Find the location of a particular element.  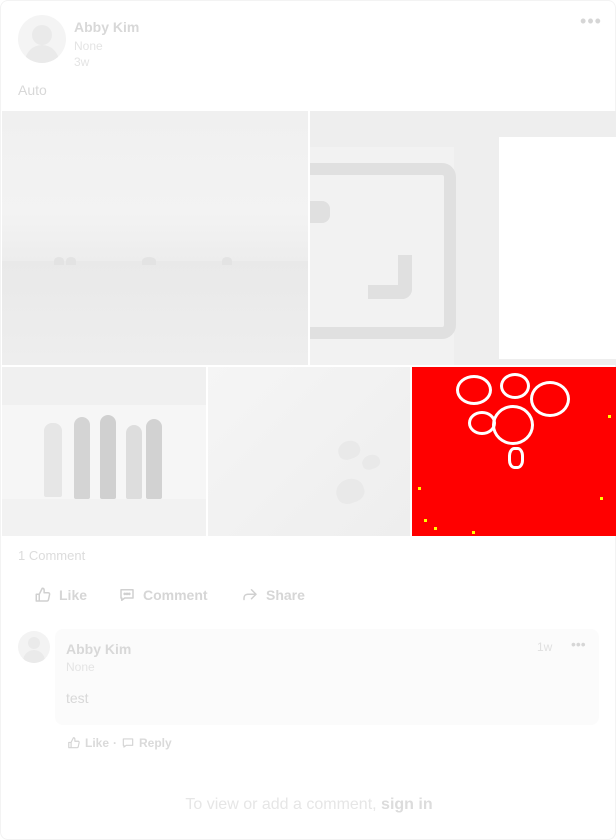

media-tile-group-photo is located at coordinates (104, 451).